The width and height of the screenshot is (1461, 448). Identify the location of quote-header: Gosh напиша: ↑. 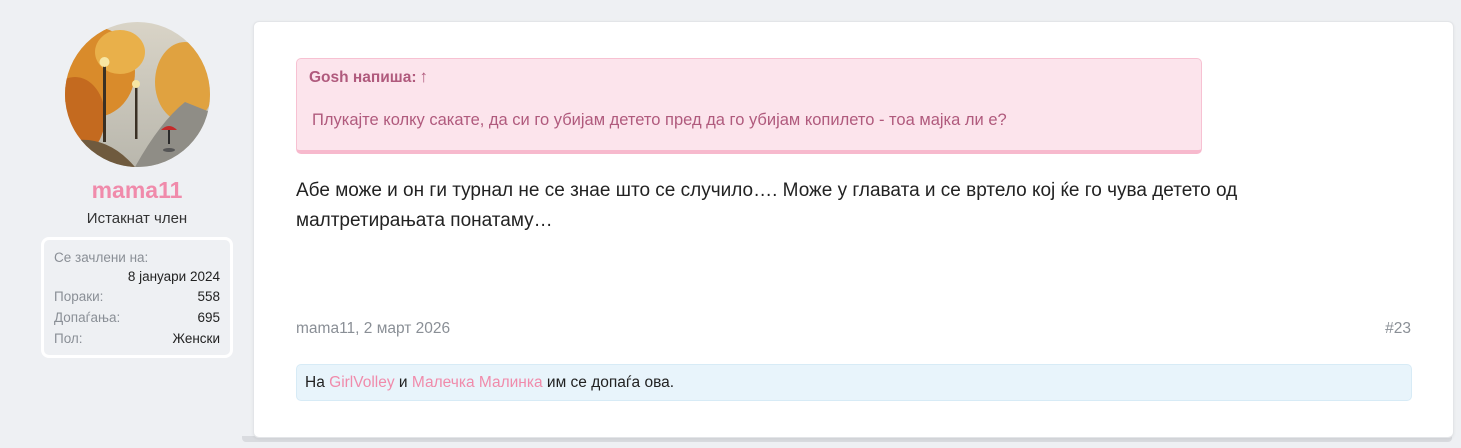
(368, 77).